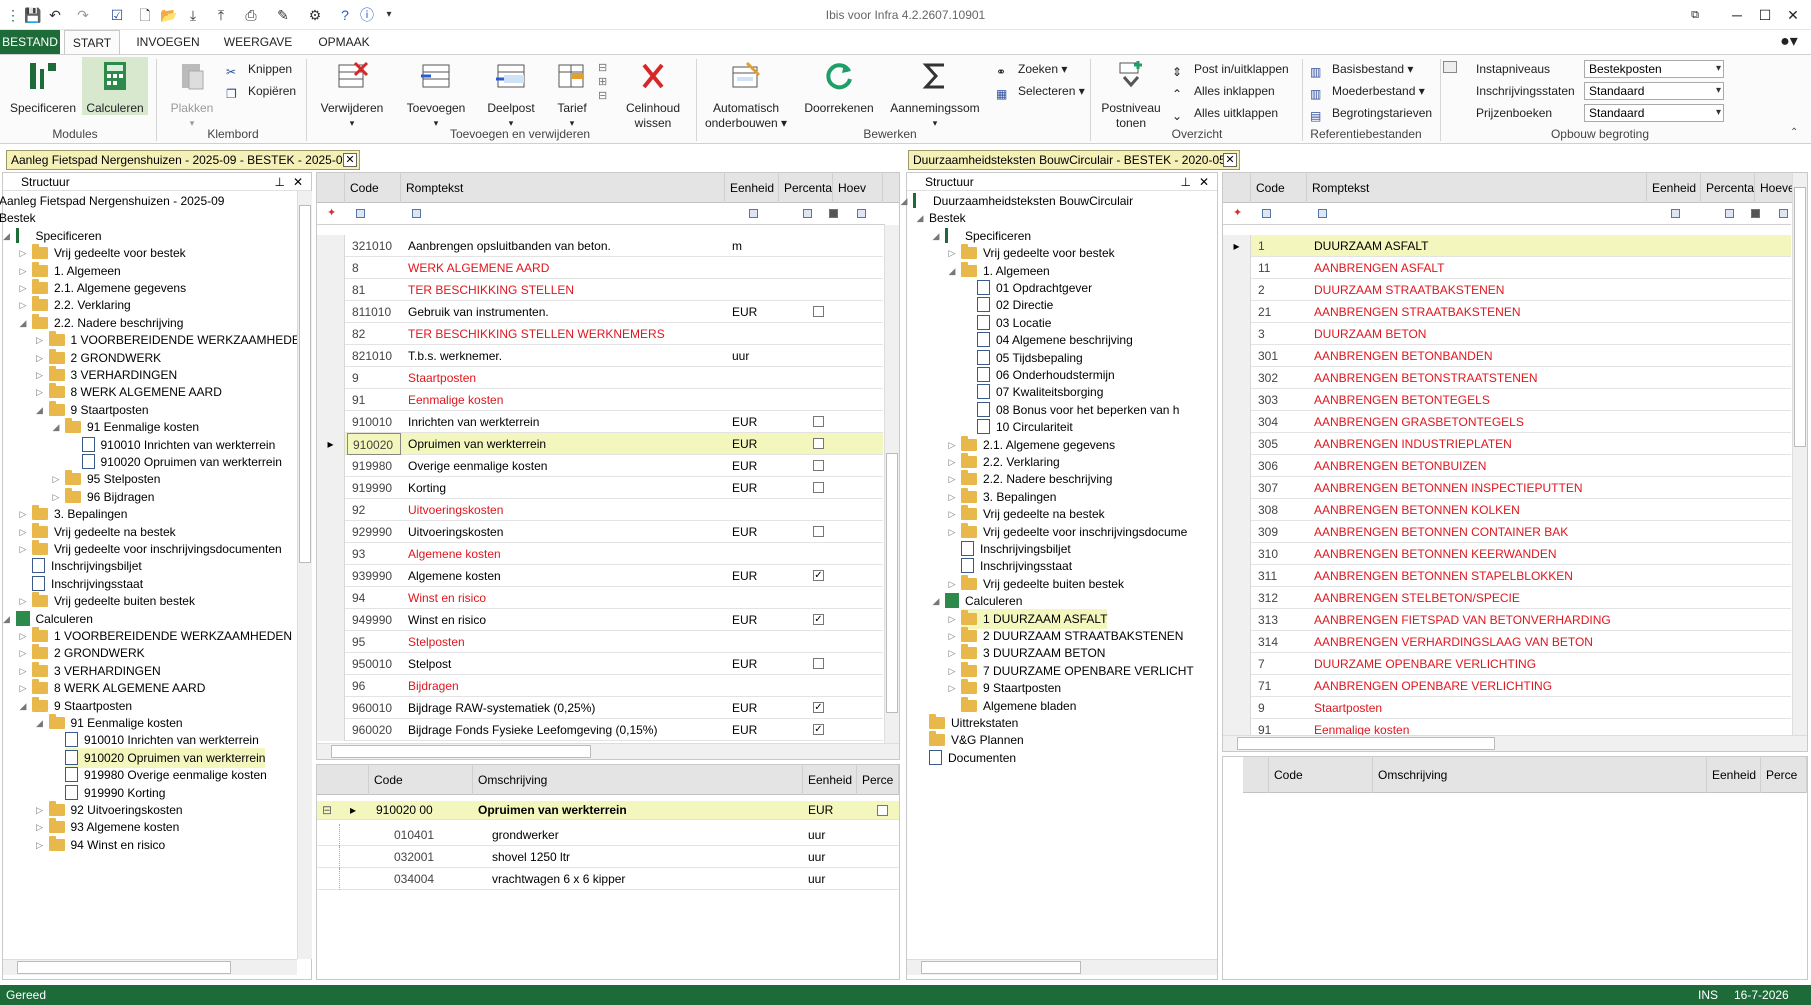 Image resolution: width=1811 pixels, height=1005 pixels. I want to click on close-panel-icon: ✕, so click(298, 182).